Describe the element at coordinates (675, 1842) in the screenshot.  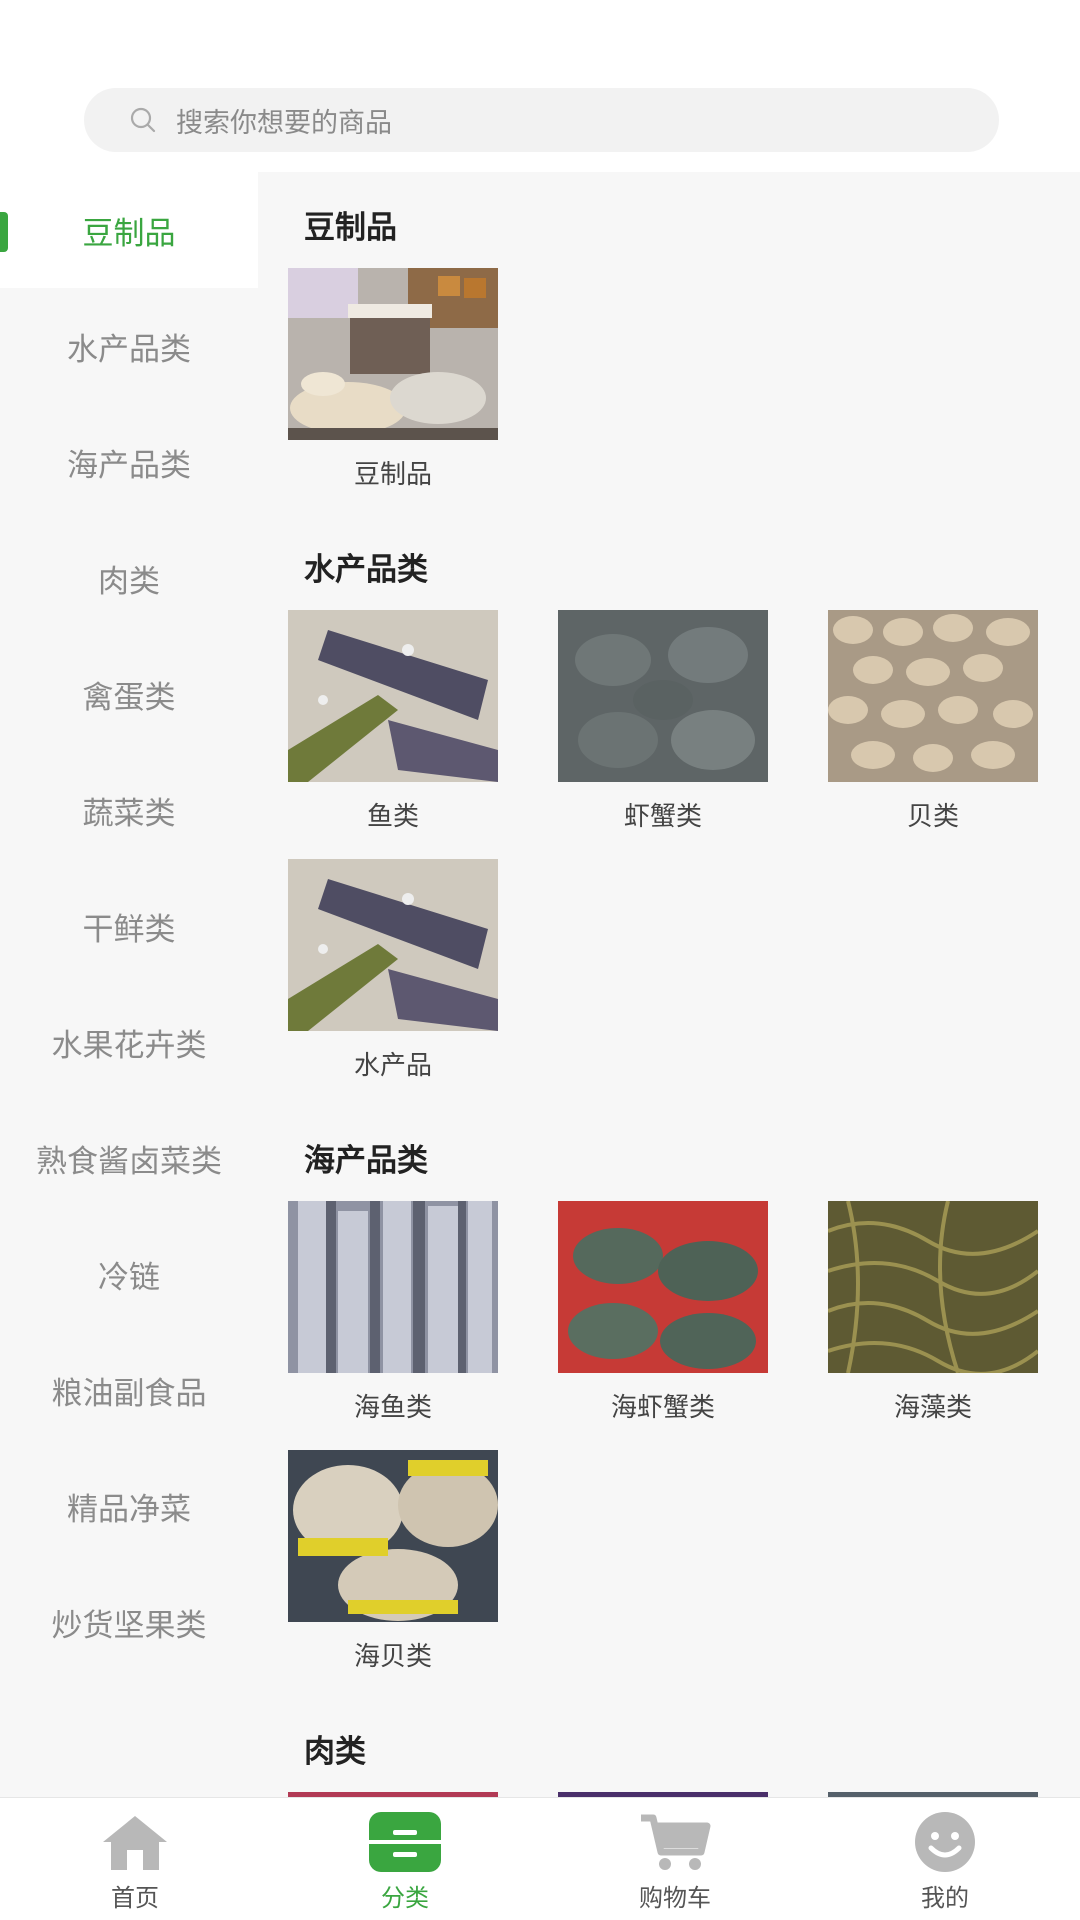
I see `cart-icon` at that location.